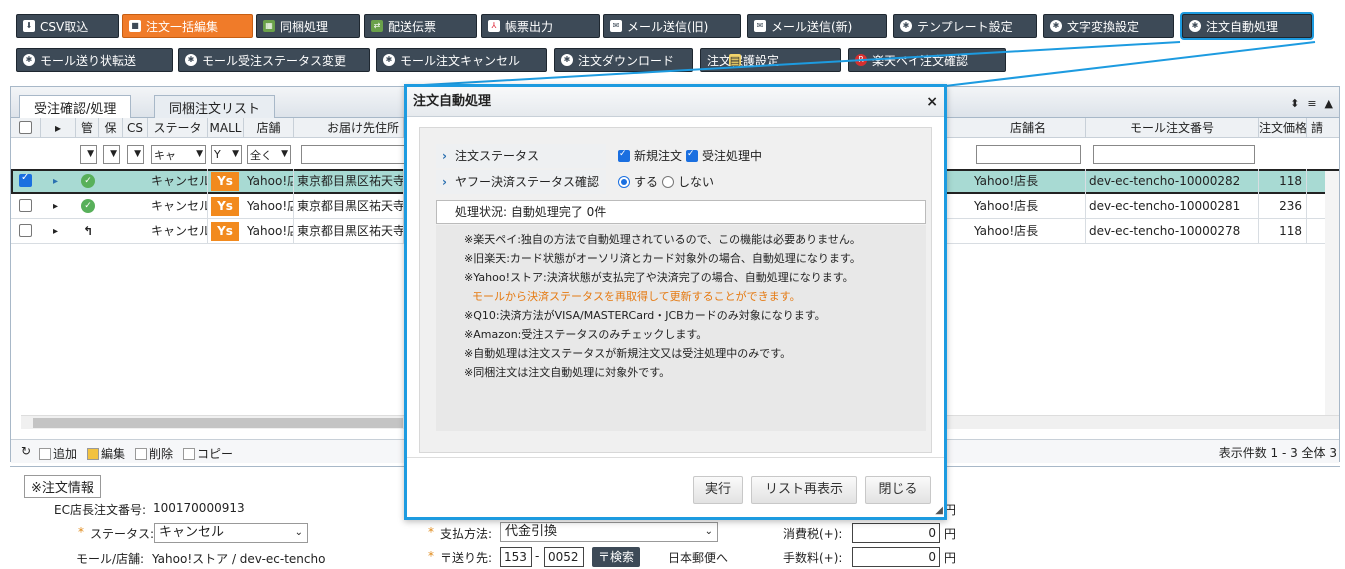 This screenshot has height=569, width=1345. I want to click on sort-icon: ⬍, so click(1294, 103).